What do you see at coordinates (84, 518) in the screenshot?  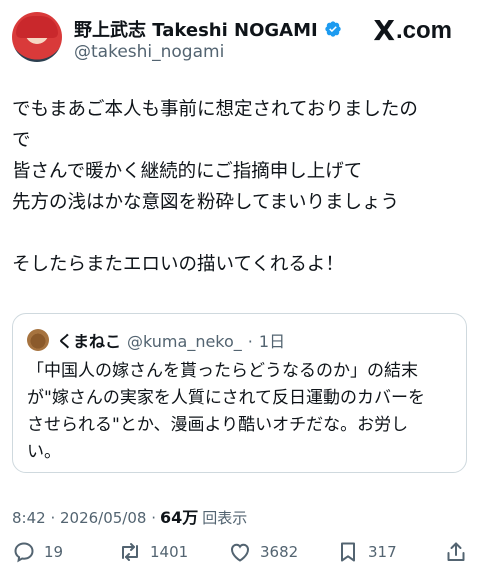 I see `tweet-timestamp: 8:42 · 2026/05/08 ·` at bounding box center [84, 518].